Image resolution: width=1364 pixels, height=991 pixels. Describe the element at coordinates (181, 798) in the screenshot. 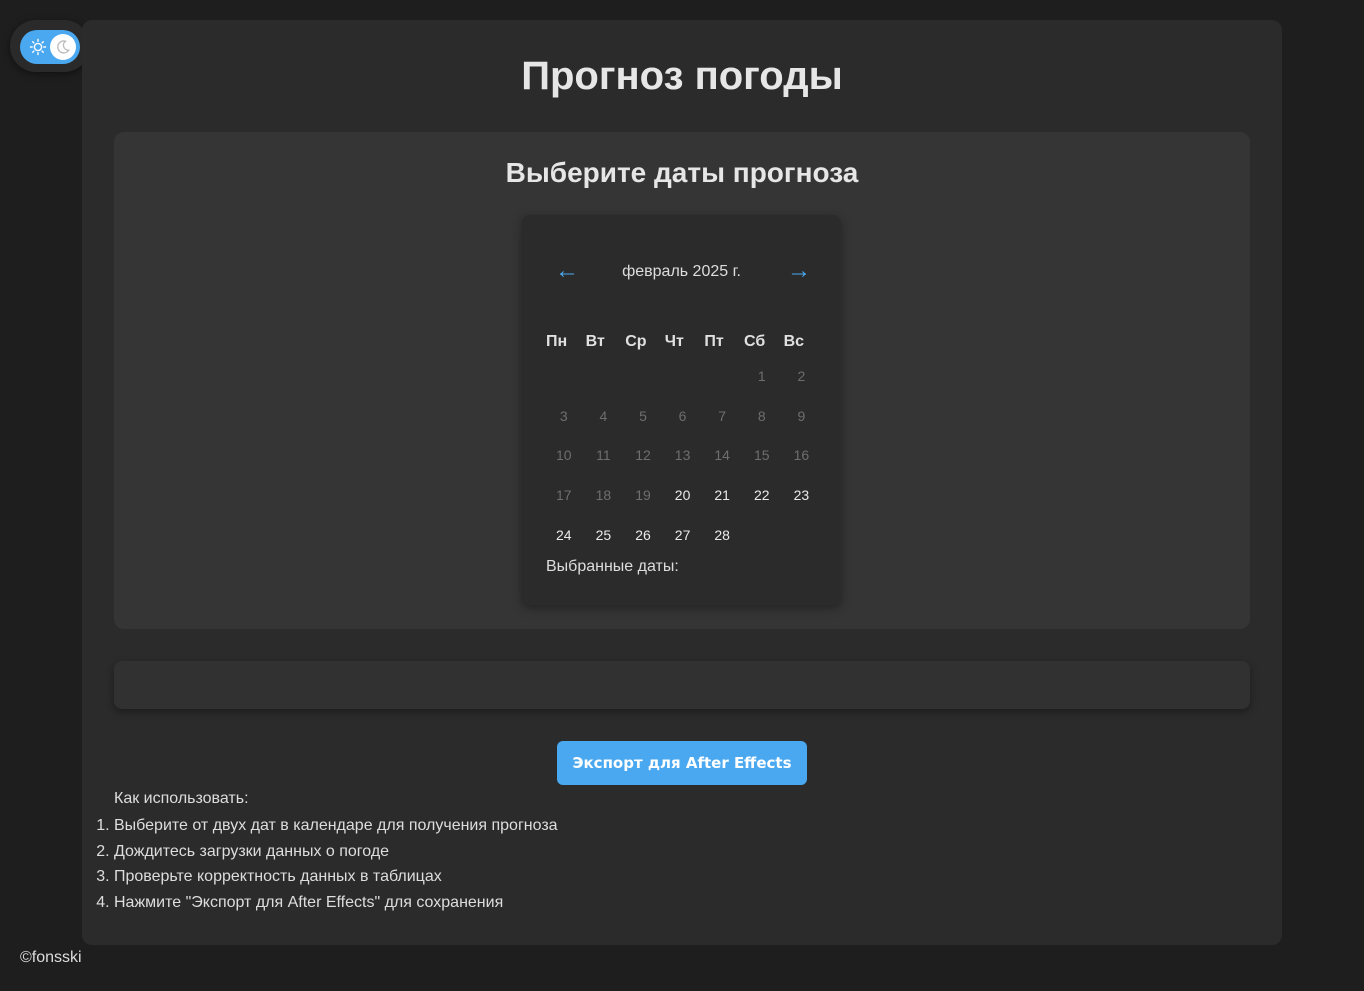

I see `instructions-title: Как использовать:` at that location.